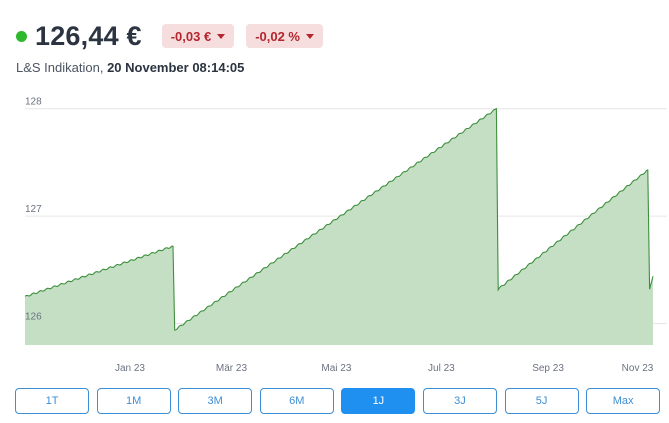 The width and height of the screenshot is (669, 423). Describe the element at coordinates (88, 35) in the screenshot. I see `price-value: 126,44 €` at that location.